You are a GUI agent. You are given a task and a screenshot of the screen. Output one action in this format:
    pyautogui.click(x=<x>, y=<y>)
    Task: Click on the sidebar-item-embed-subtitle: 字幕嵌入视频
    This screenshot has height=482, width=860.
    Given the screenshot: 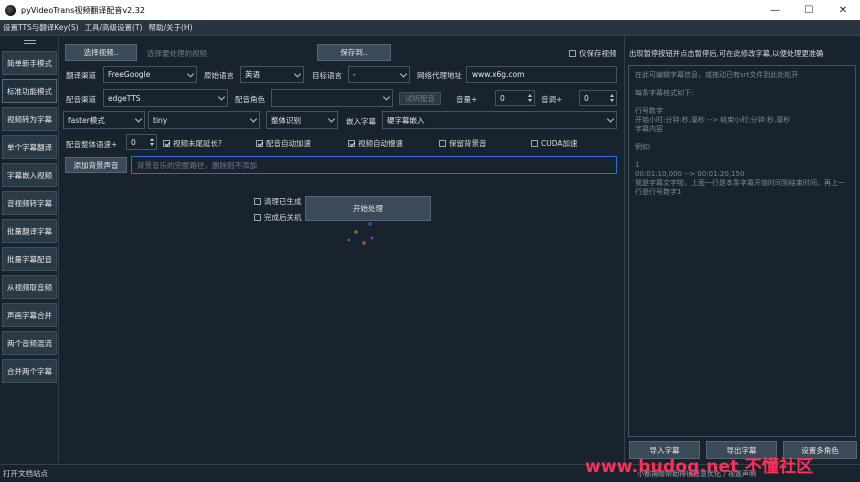 What is the action you would take?
    pyautogui.click(x=29, y=175)
    